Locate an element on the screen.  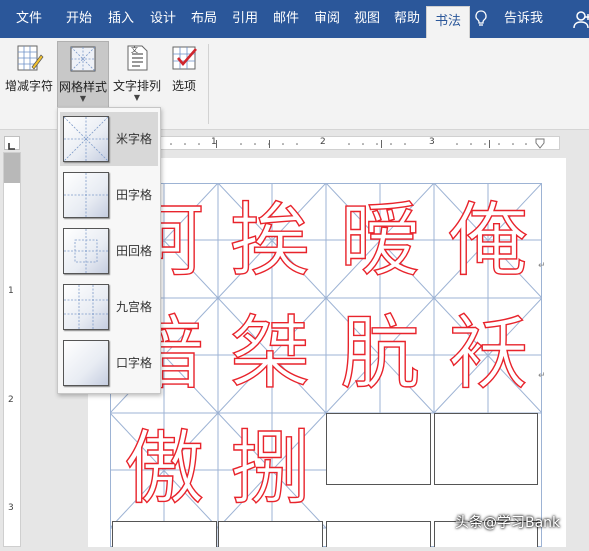
tianhuige-thumbnail-icon is located at coordinates (86, 251).